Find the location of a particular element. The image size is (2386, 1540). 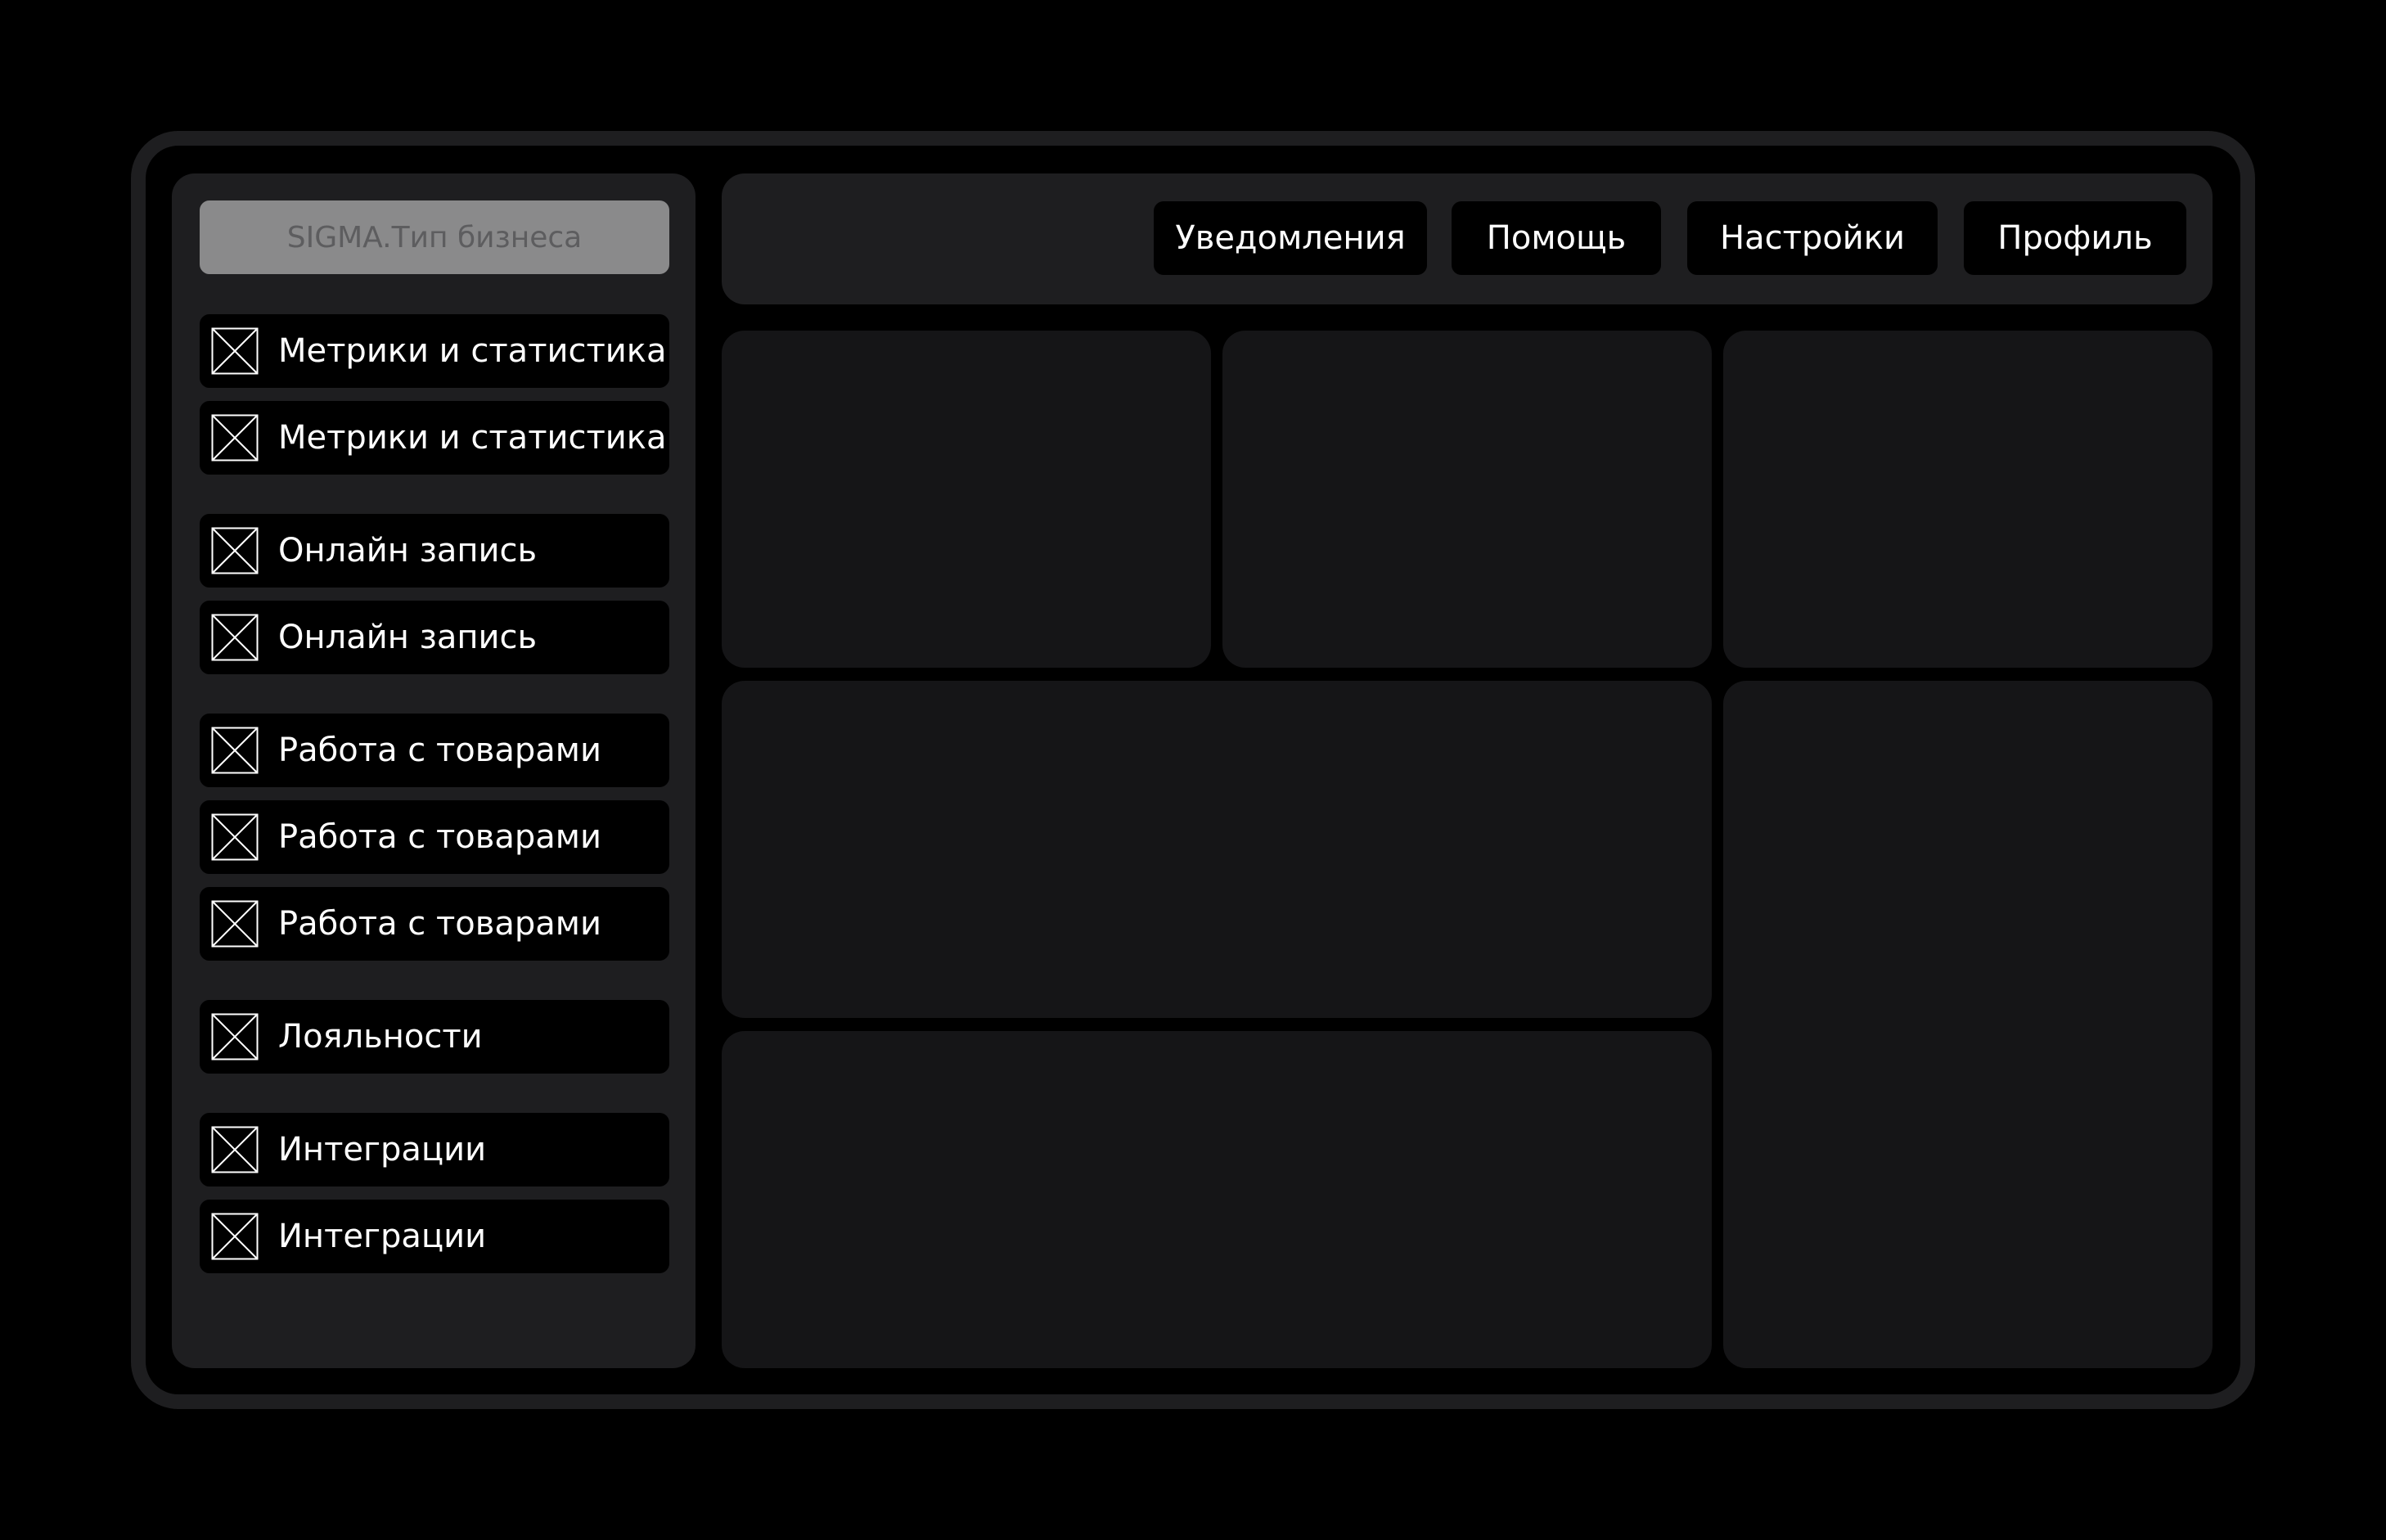

sidebar-item-online-booking-2: Онлайн запись is located at coordinates (434, 637).